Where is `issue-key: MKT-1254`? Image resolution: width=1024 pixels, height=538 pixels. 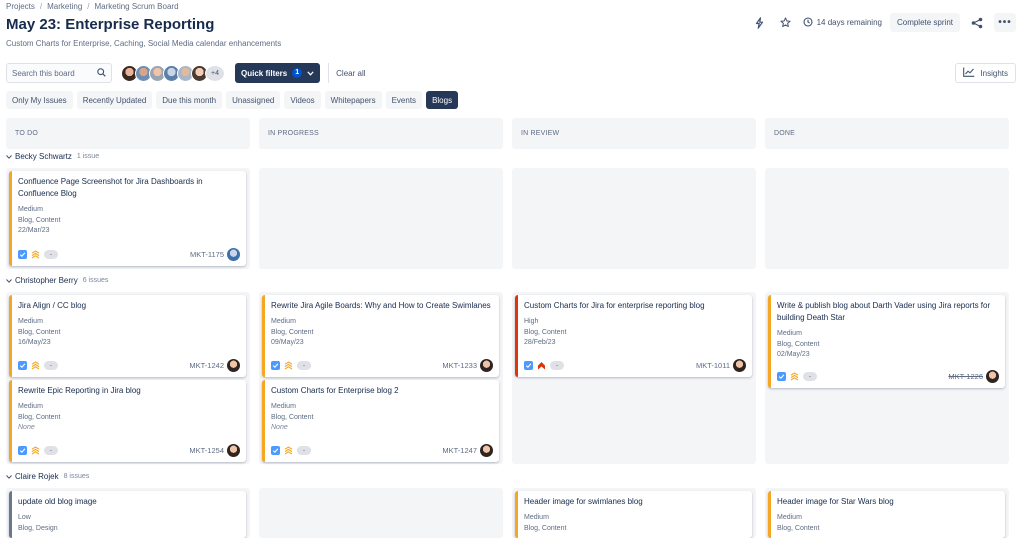 issue-key: MKT-1254 is located at coordinates (206, 450).